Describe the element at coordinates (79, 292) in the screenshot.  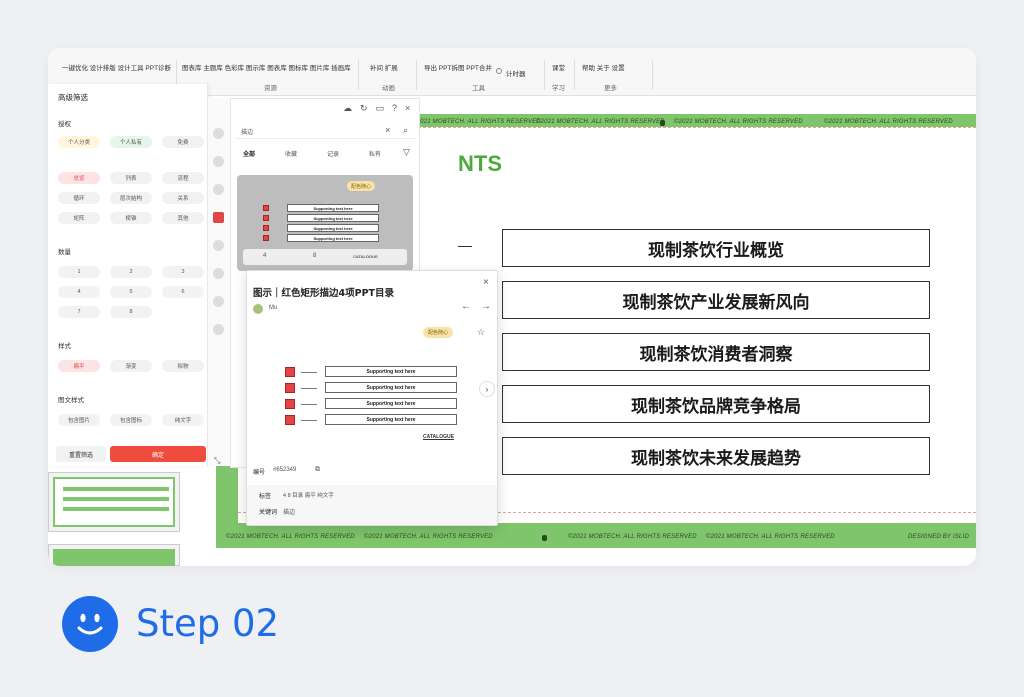
I see `filter-pill: 4` at that location.